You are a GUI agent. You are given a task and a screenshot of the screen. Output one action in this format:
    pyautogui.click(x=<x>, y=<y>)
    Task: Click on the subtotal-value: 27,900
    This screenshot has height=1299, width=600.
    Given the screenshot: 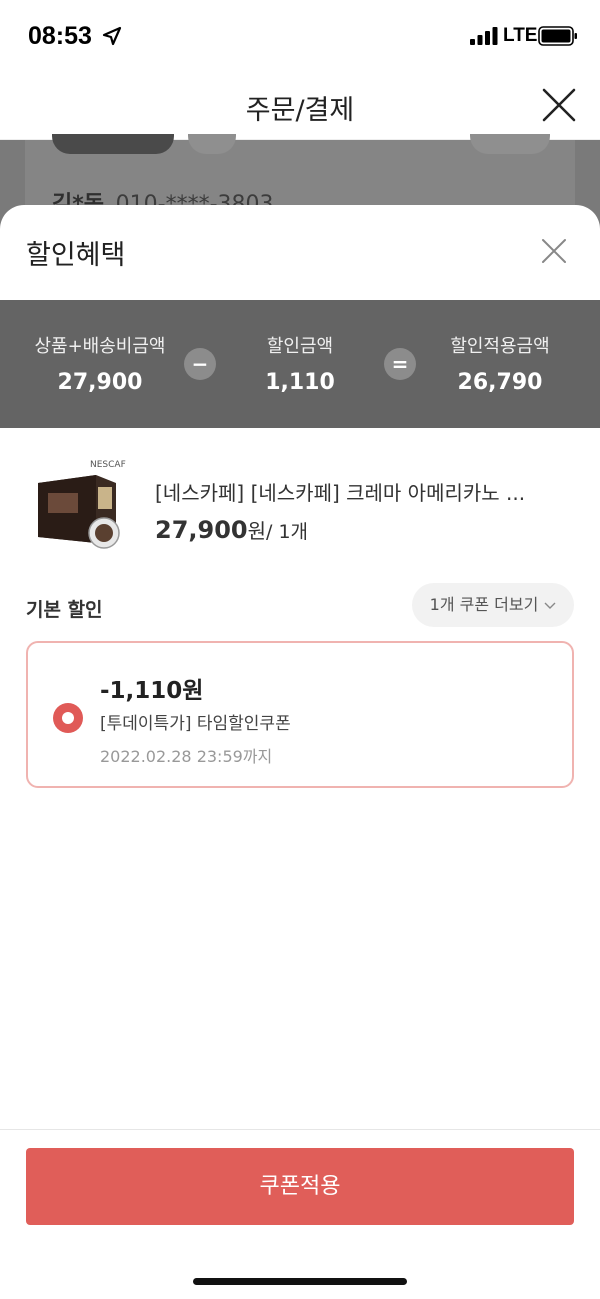 What is the action you would take?
    pyautogui.click(x=100, y=382)
    